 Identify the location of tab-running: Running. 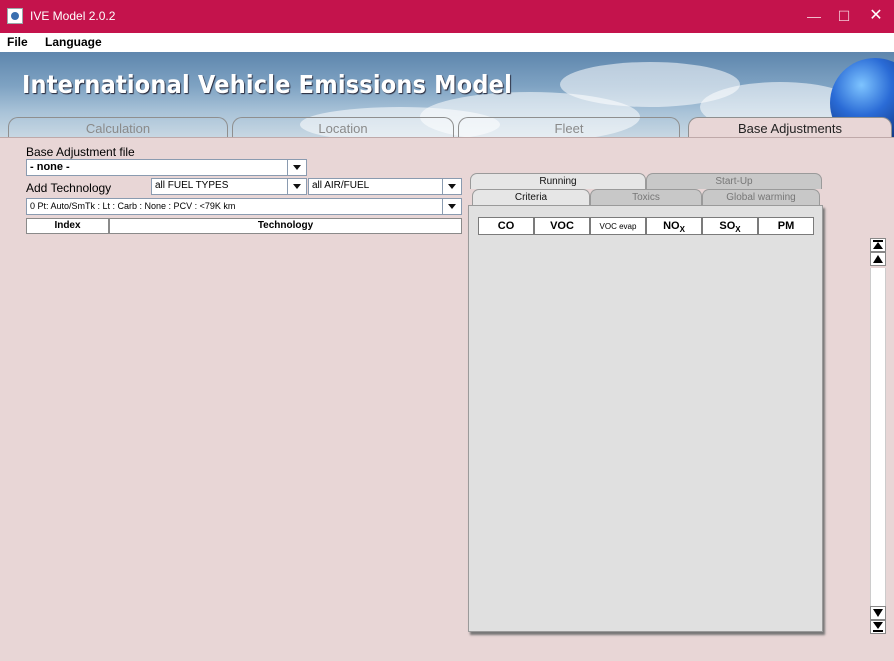
(558, 181).